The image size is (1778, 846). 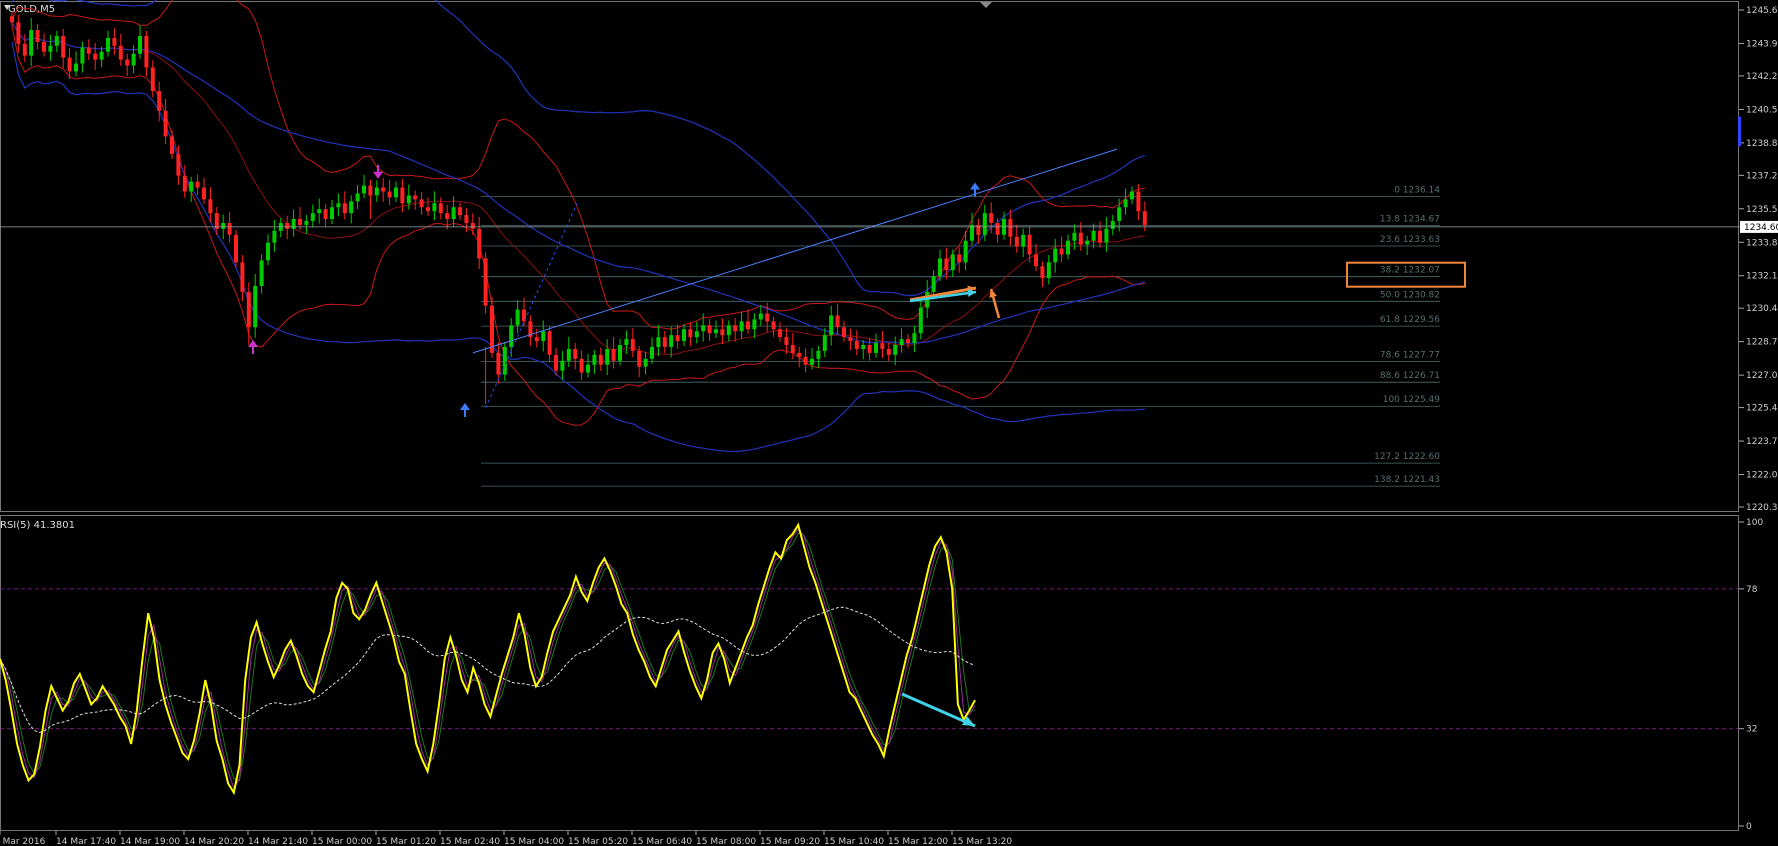 I want to click on fib-level-label: 61.8 1229.56, so click(x=1410, y=320).